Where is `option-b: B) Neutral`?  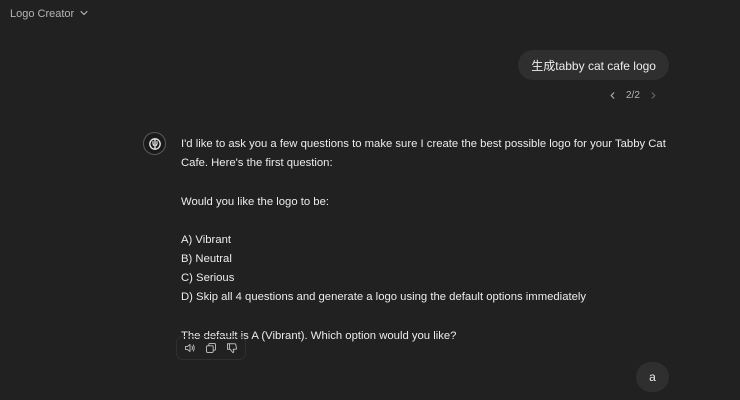 option-b: B) Neutral is located at coordinates (206, 259).